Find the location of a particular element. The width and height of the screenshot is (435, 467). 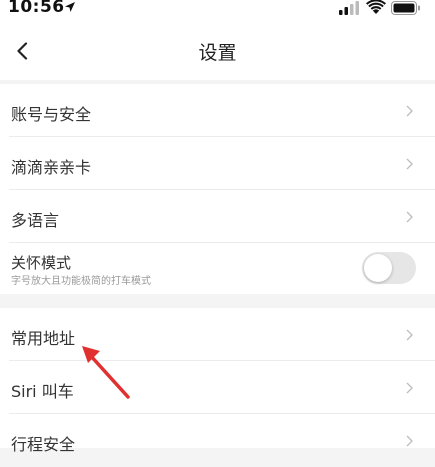

status-bar: 10:56 is located at coordinates (217, 11).